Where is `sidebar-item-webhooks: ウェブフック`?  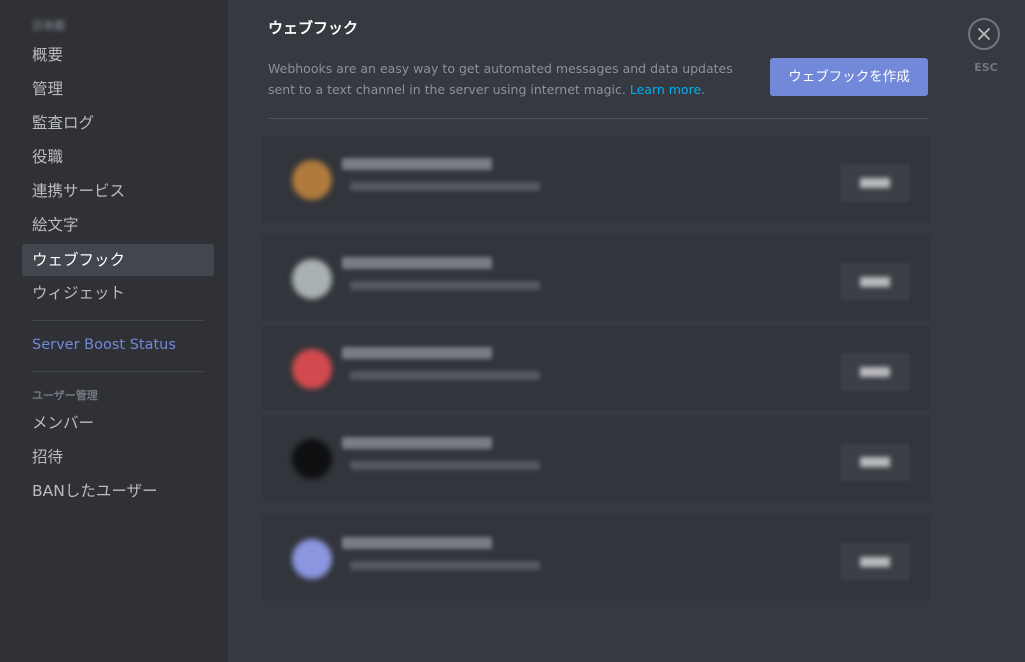 sidebar-item-webhooks: ウェブフック is located at coordinates (118, 260).